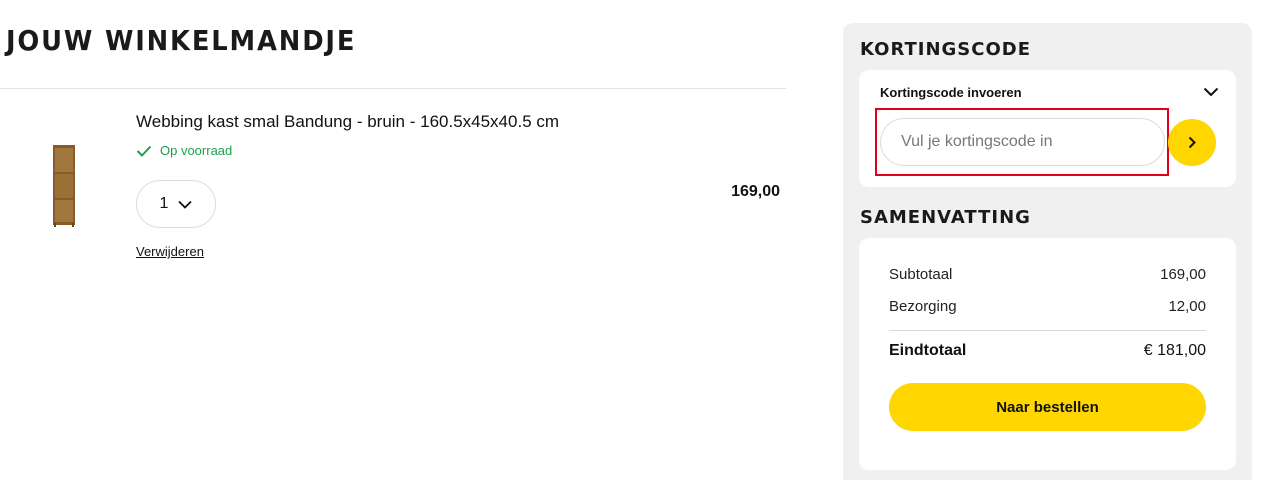  What do you see at coordinates (928, 350) in the screenshot?
I see `total-label: Eindtotaal` at bounding box center [928, 350].